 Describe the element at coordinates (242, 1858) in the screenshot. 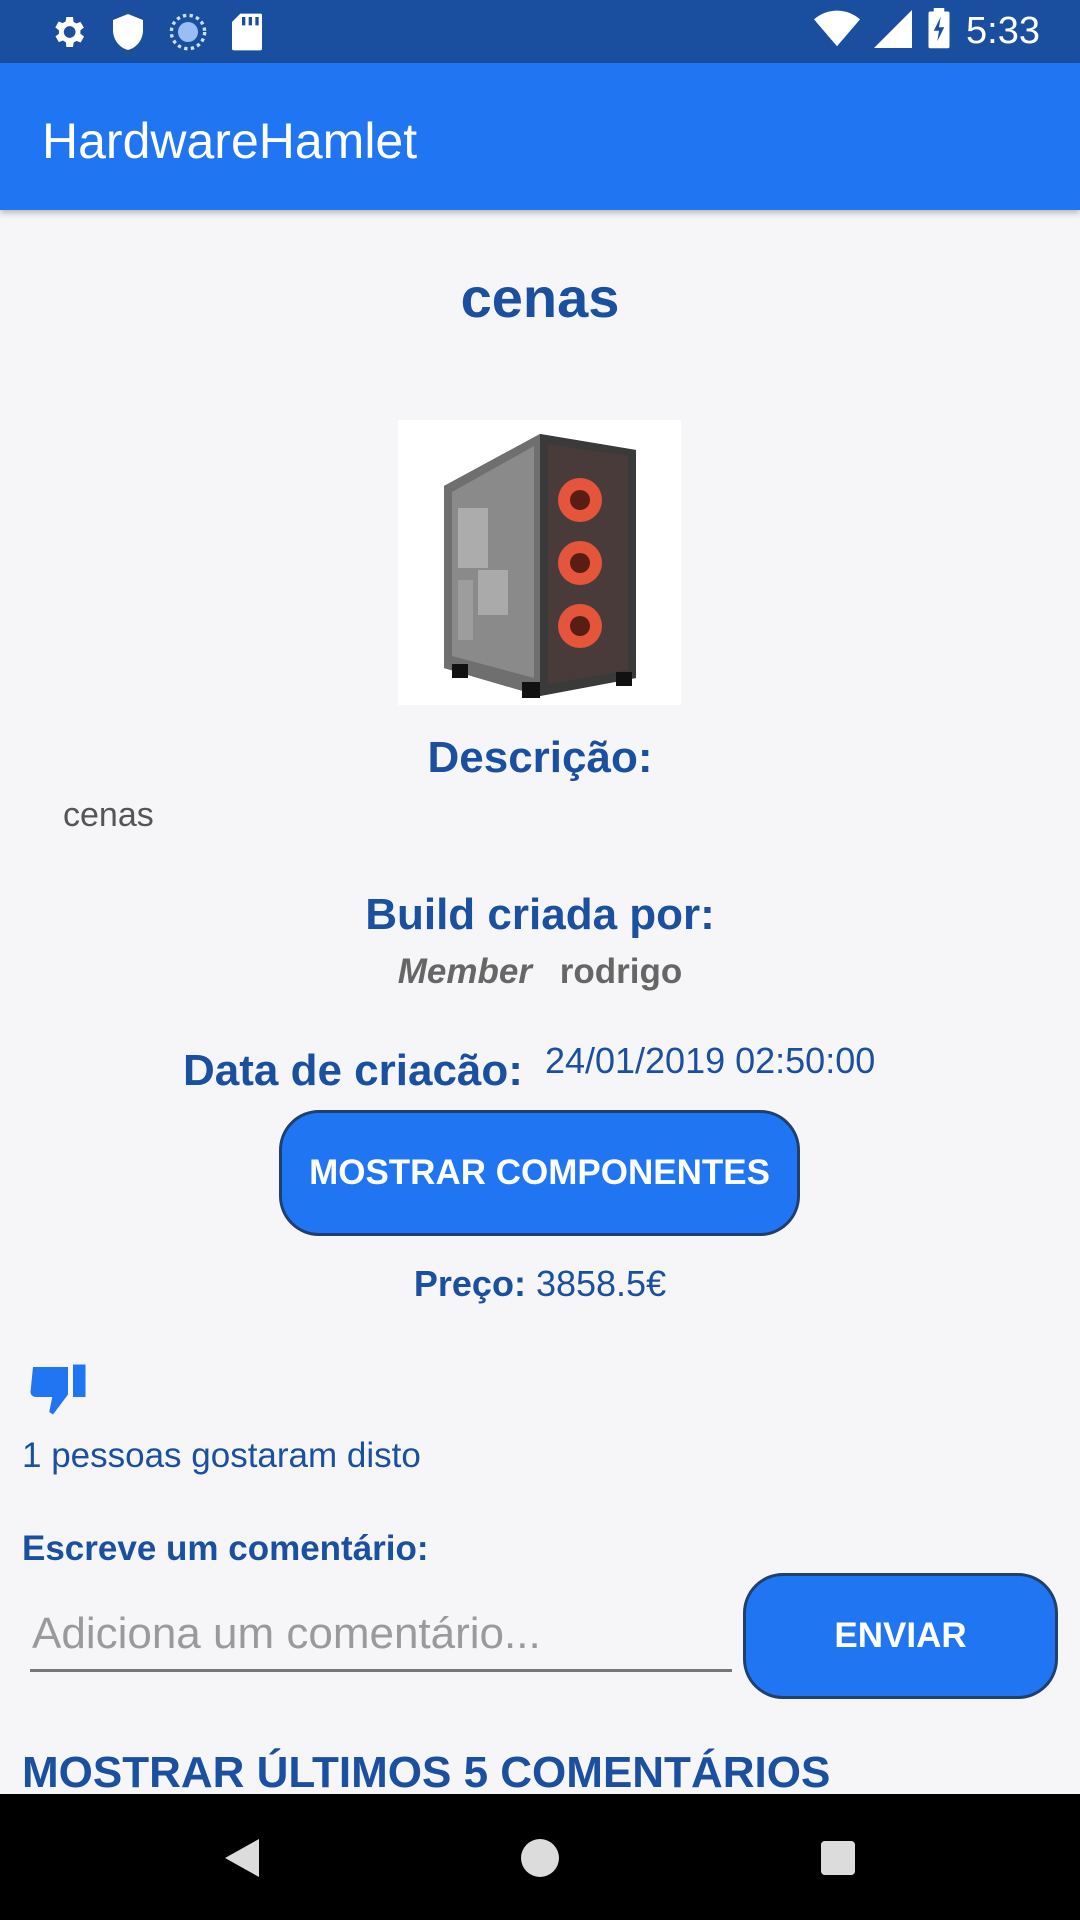

I see `back-icon` at that location.